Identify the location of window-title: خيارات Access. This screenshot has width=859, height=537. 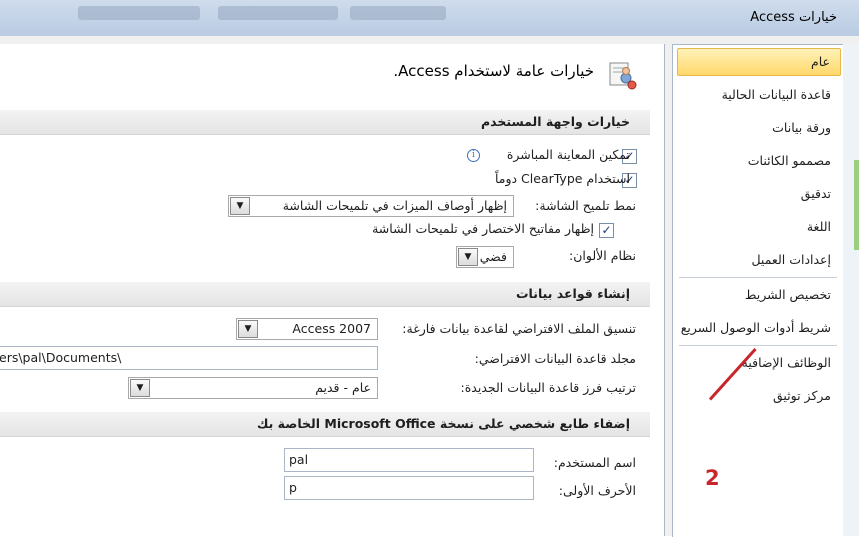
(793, 17).